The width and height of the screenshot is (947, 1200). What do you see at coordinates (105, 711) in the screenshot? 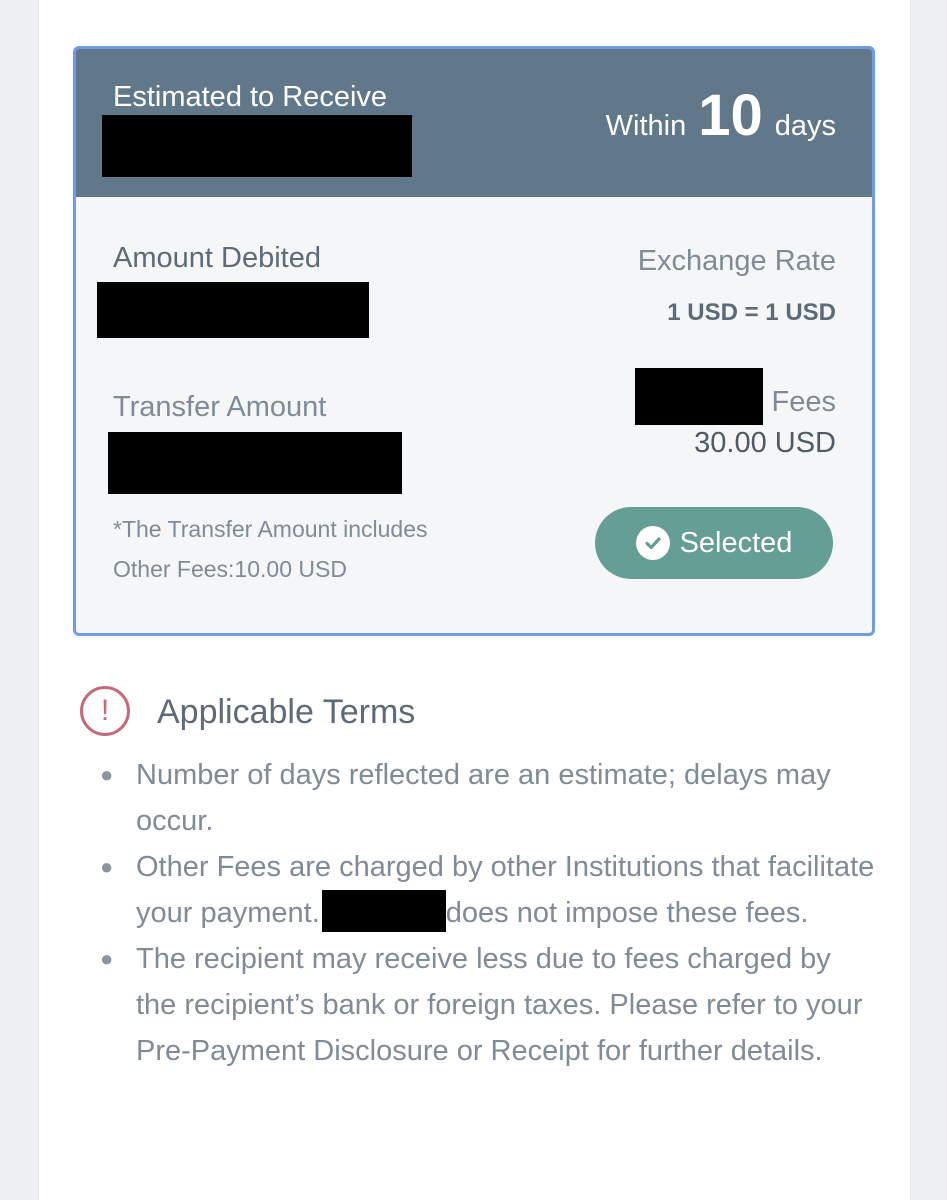
I see `exclamation-circle-icon: !` at bounding box center [105, 711].